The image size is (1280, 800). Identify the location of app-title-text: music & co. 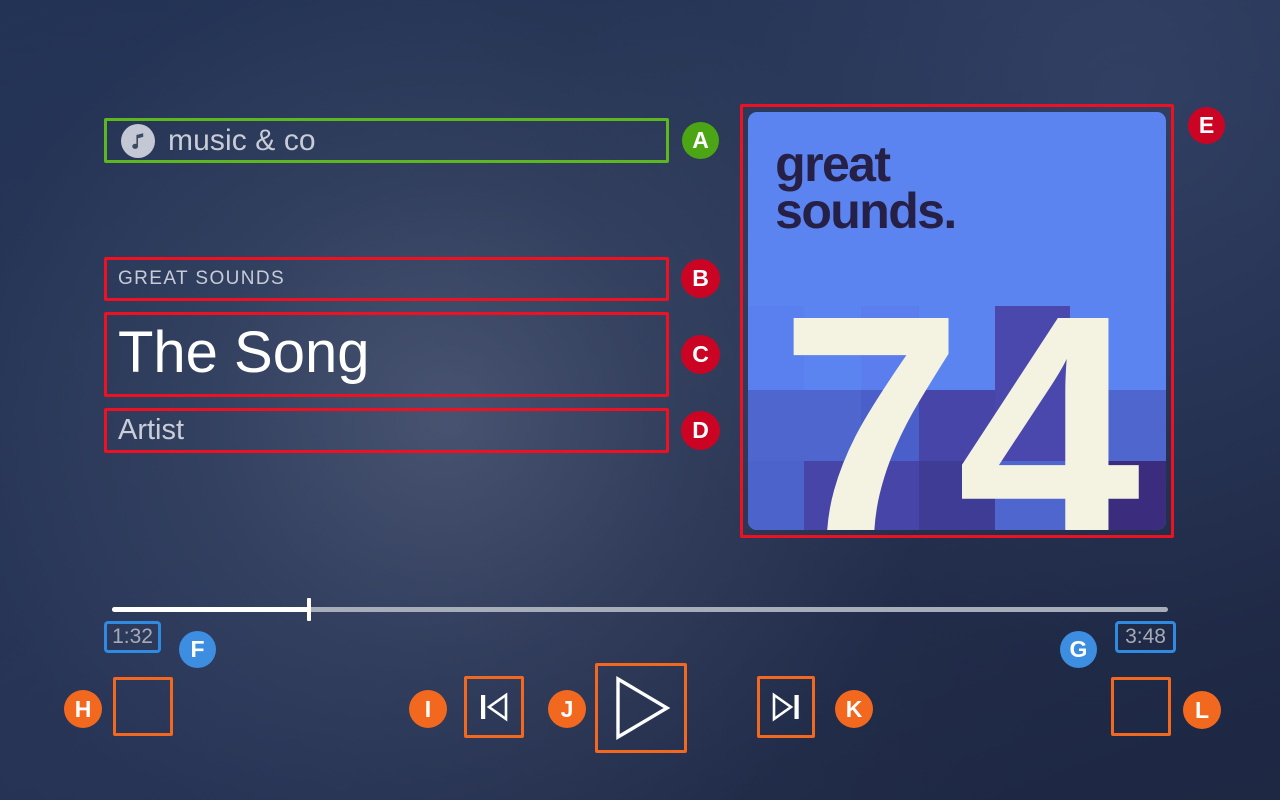
(242, 140).